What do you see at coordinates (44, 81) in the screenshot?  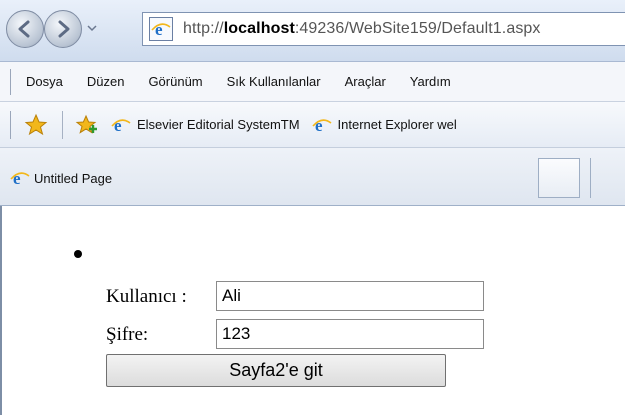 I see `menu-item-dosya: Dosya` at bounding box center [44, 81].